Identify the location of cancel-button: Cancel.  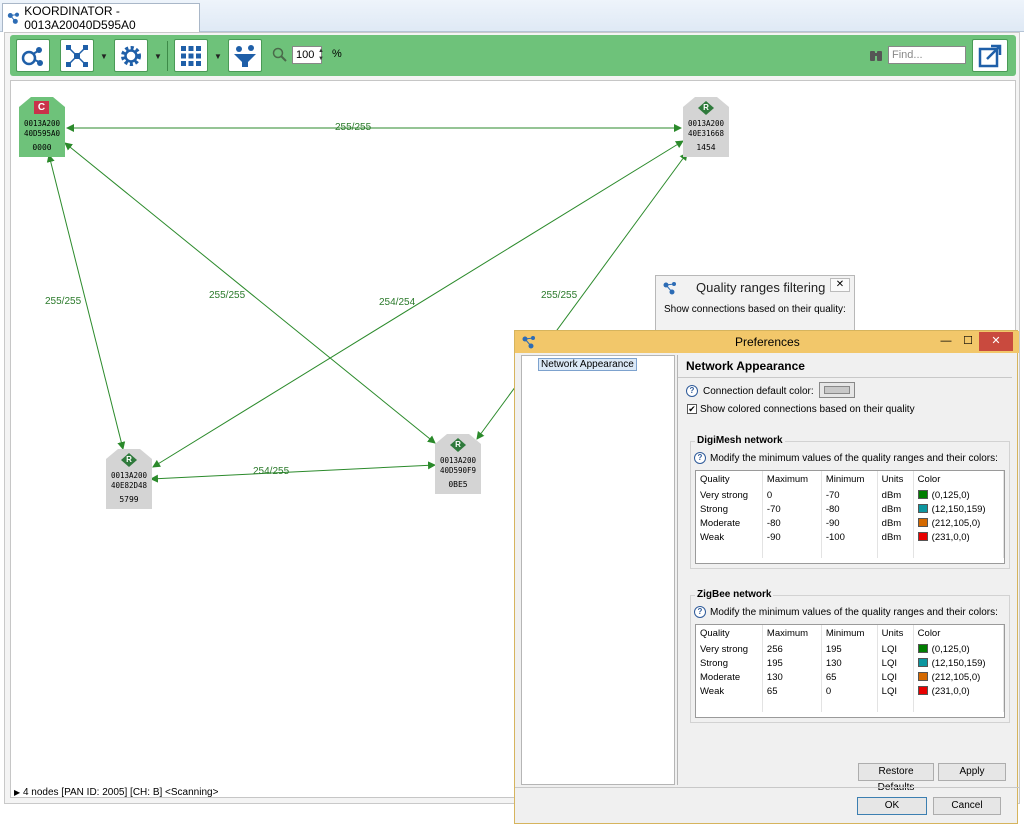
(967, 806).